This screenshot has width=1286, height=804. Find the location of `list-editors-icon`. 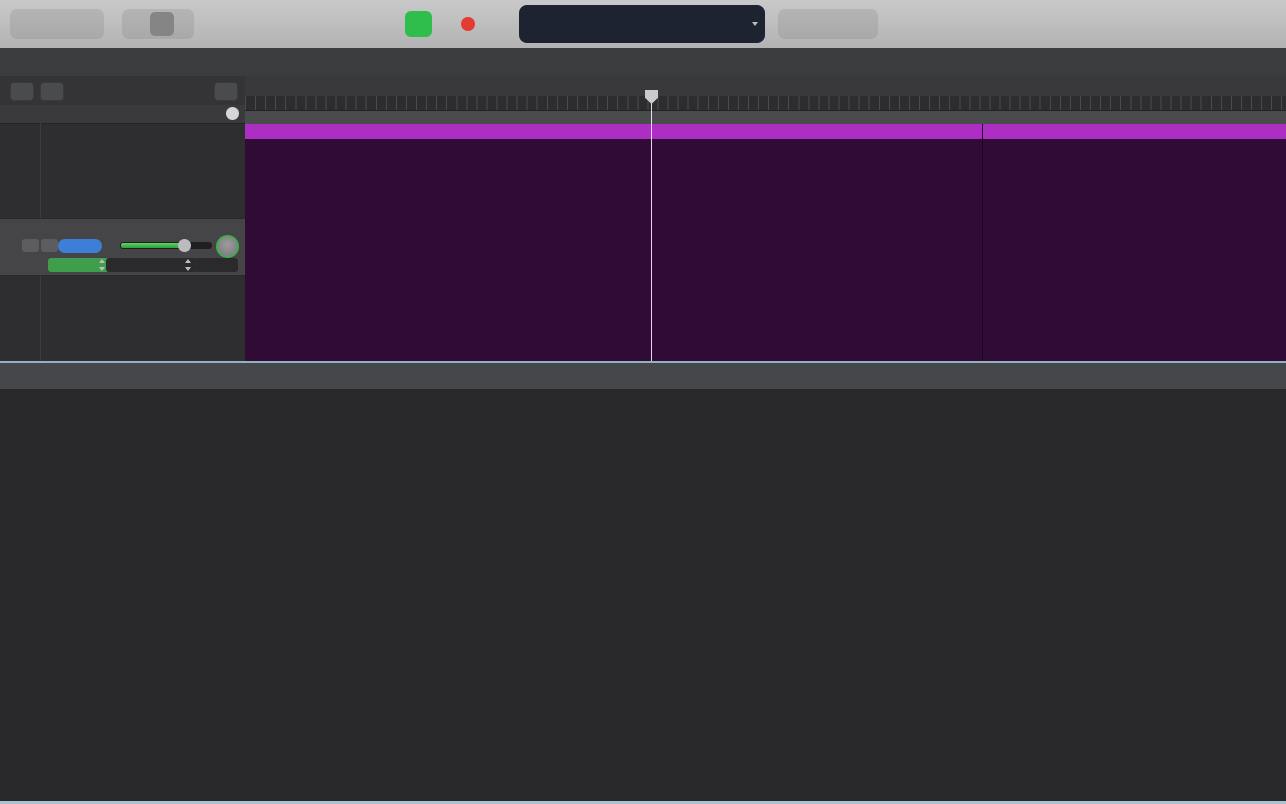

list-editors-icon is located at coordinates (1194, 24).